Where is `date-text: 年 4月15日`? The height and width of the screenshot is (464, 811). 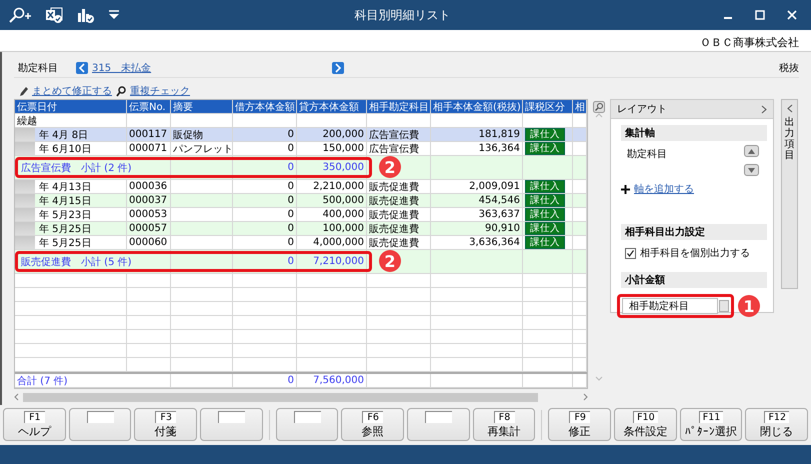
date-text: 年 4月15日 is located at coordinates (65, 200).